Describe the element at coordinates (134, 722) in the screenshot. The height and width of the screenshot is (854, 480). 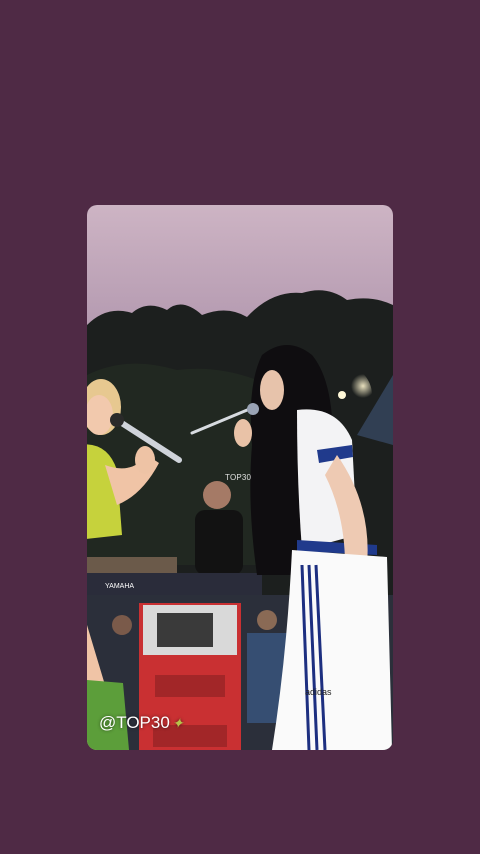
I see `watermark-handle: @TOP30` at that location.